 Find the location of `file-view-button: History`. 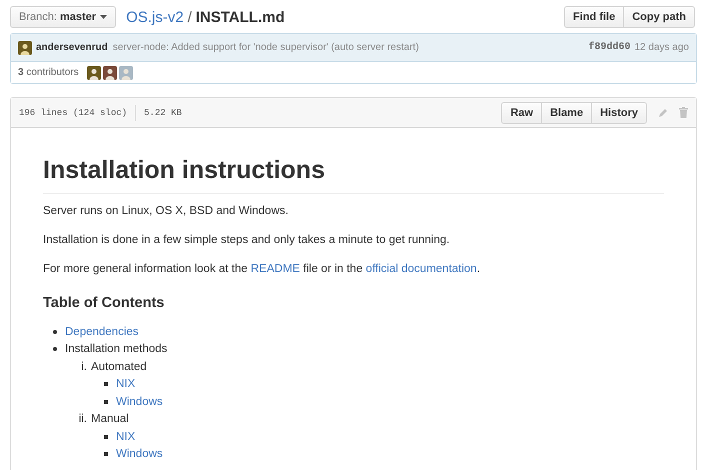

file-view-button: History is located at coordinates (619, 113).